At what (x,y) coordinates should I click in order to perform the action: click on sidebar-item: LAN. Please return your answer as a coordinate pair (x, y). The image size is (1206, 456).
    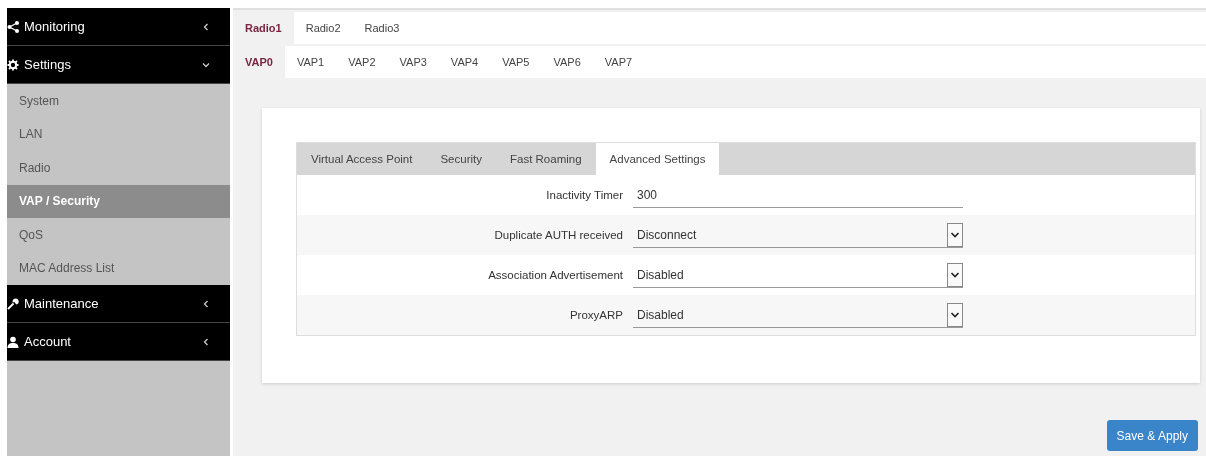
    Looking at the image, I should click on (118, 134).